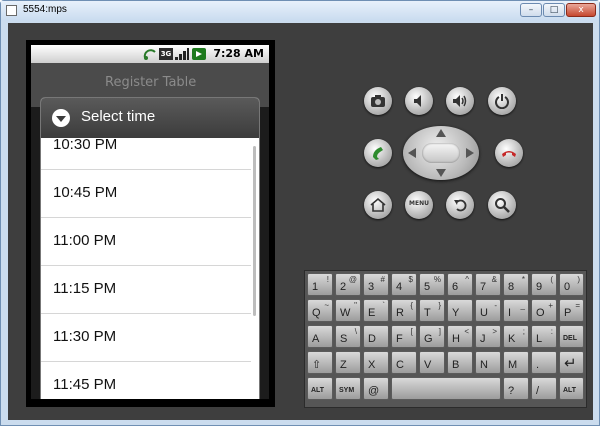 This screenshot has width=600, height=426. I want to click on key: J >, so click(488, 336).